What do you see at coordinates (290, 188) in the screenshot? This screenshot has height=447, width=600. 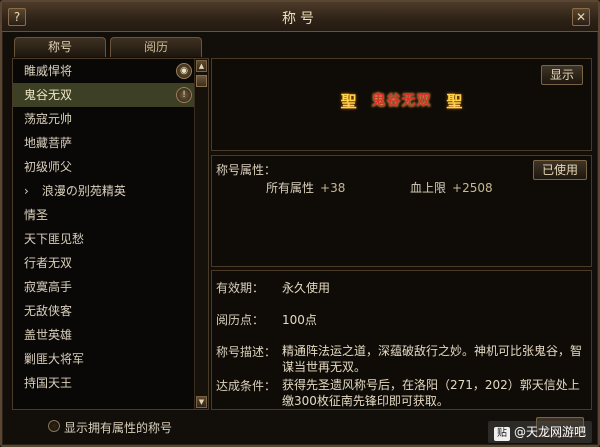 I see `attribute-label: 所有属性` at bounding box center [290, 188].